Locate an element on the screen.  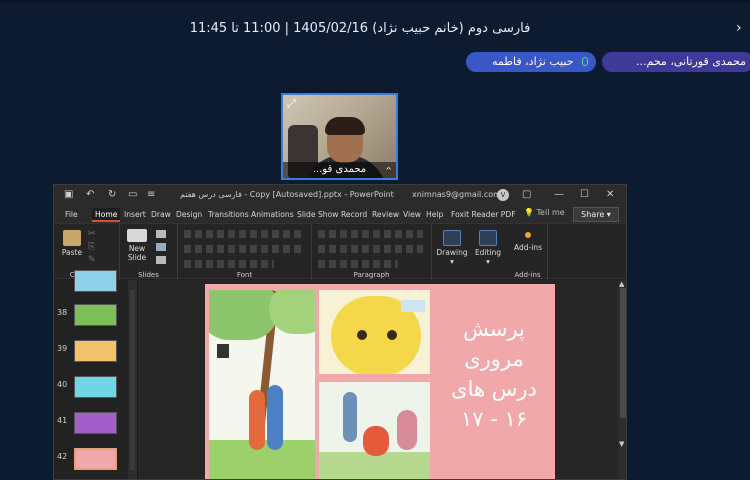
close-icon: ✕ is located at coordinates (610, 195).